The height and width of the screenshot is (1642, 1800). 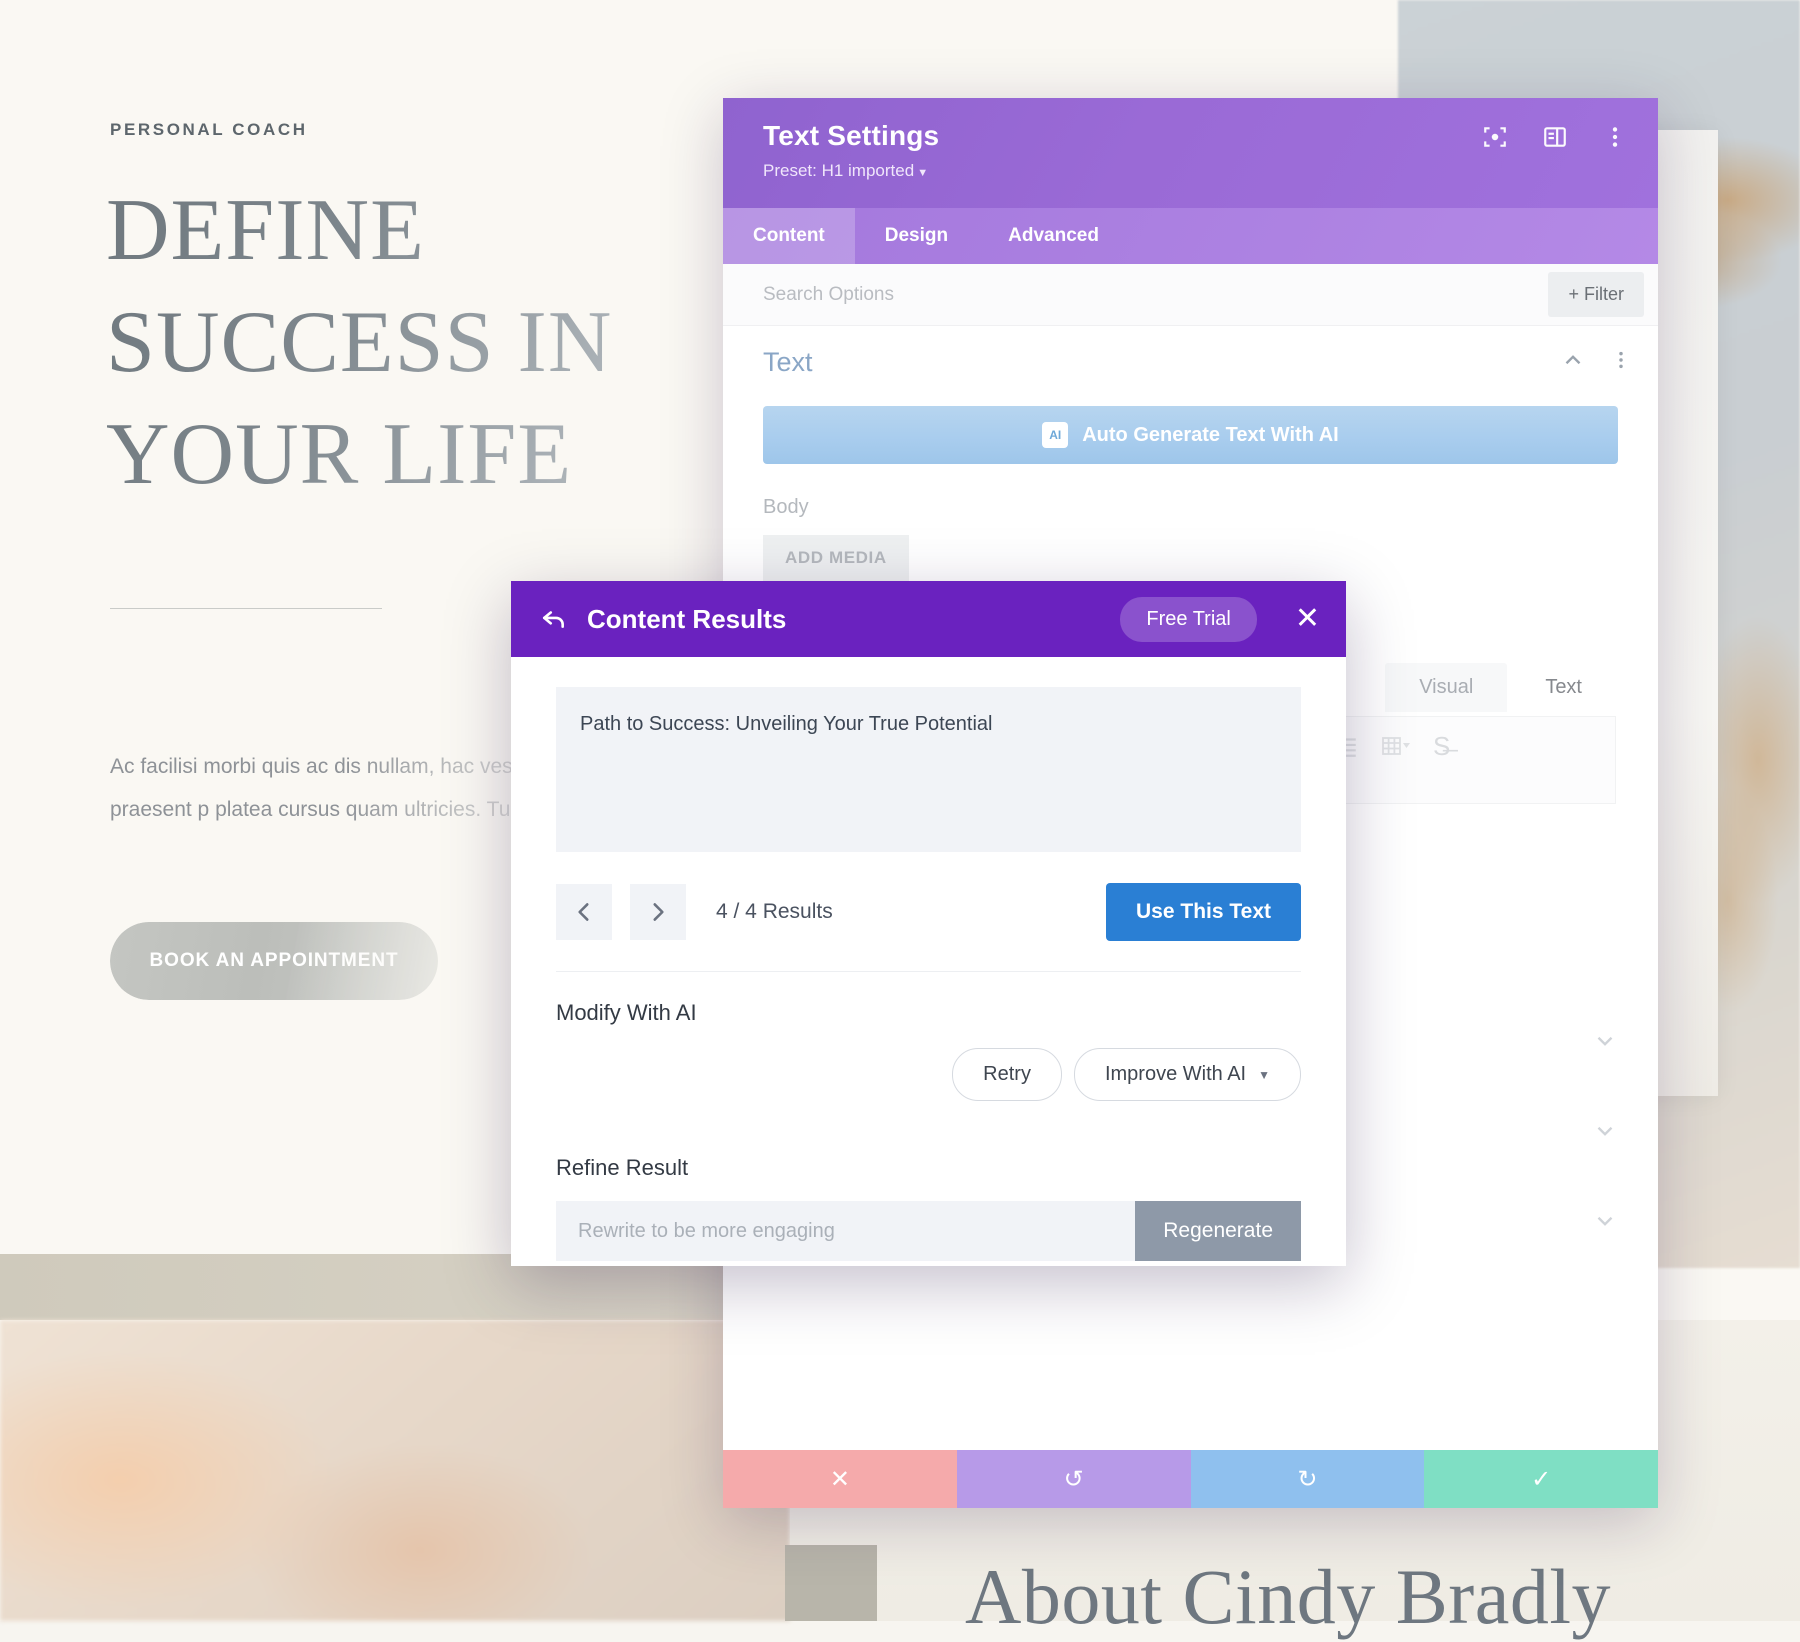 I want to click on refine-result-label: Refine Result, so click(x=928, y=1154).